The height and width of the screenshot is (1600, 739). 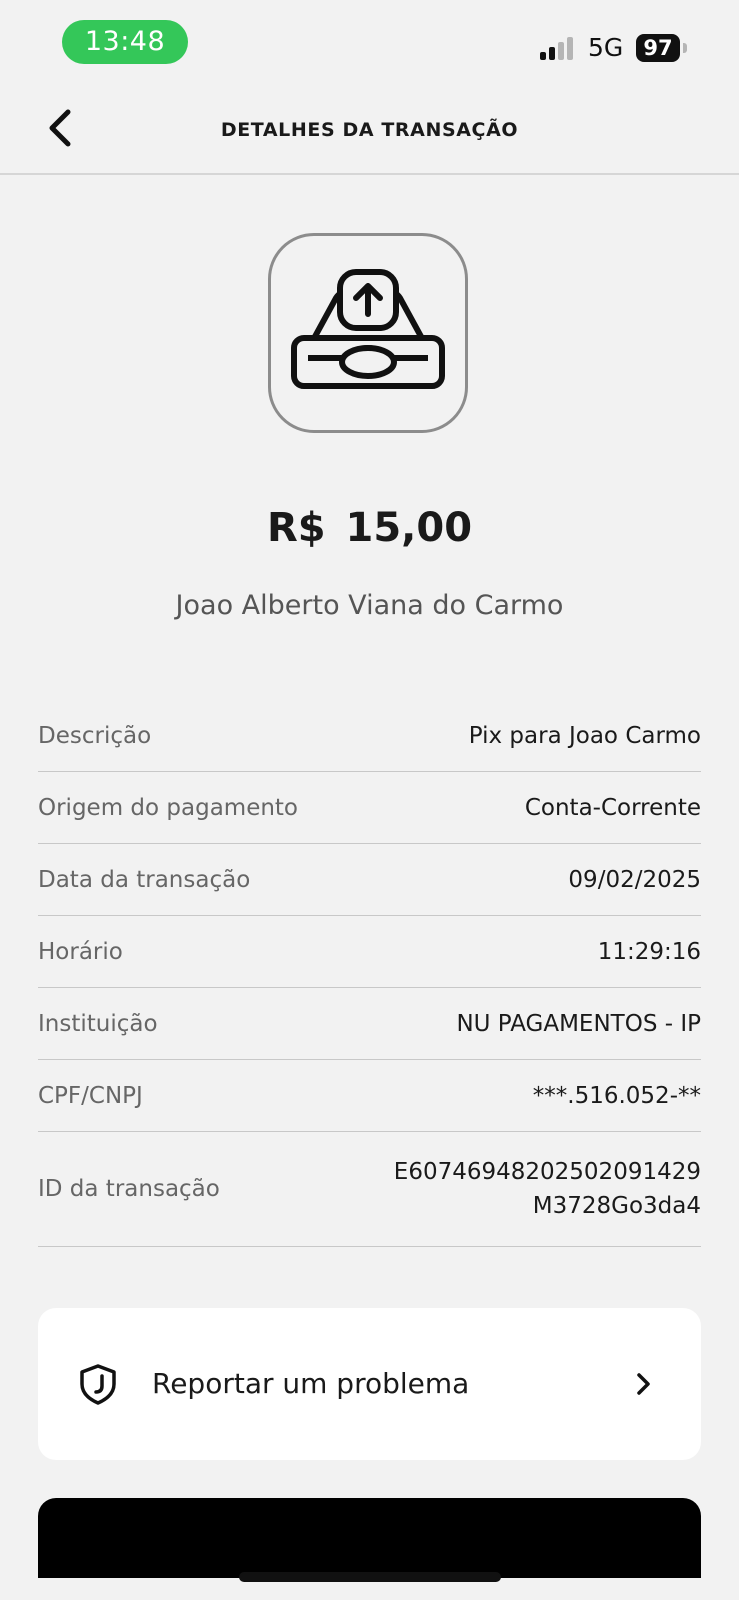 What do you see at coordinates (616, 1206) in the screenshot?
I see `transaction-id-line-2: M3728Go3da4` at bounding box center [616, 1206].